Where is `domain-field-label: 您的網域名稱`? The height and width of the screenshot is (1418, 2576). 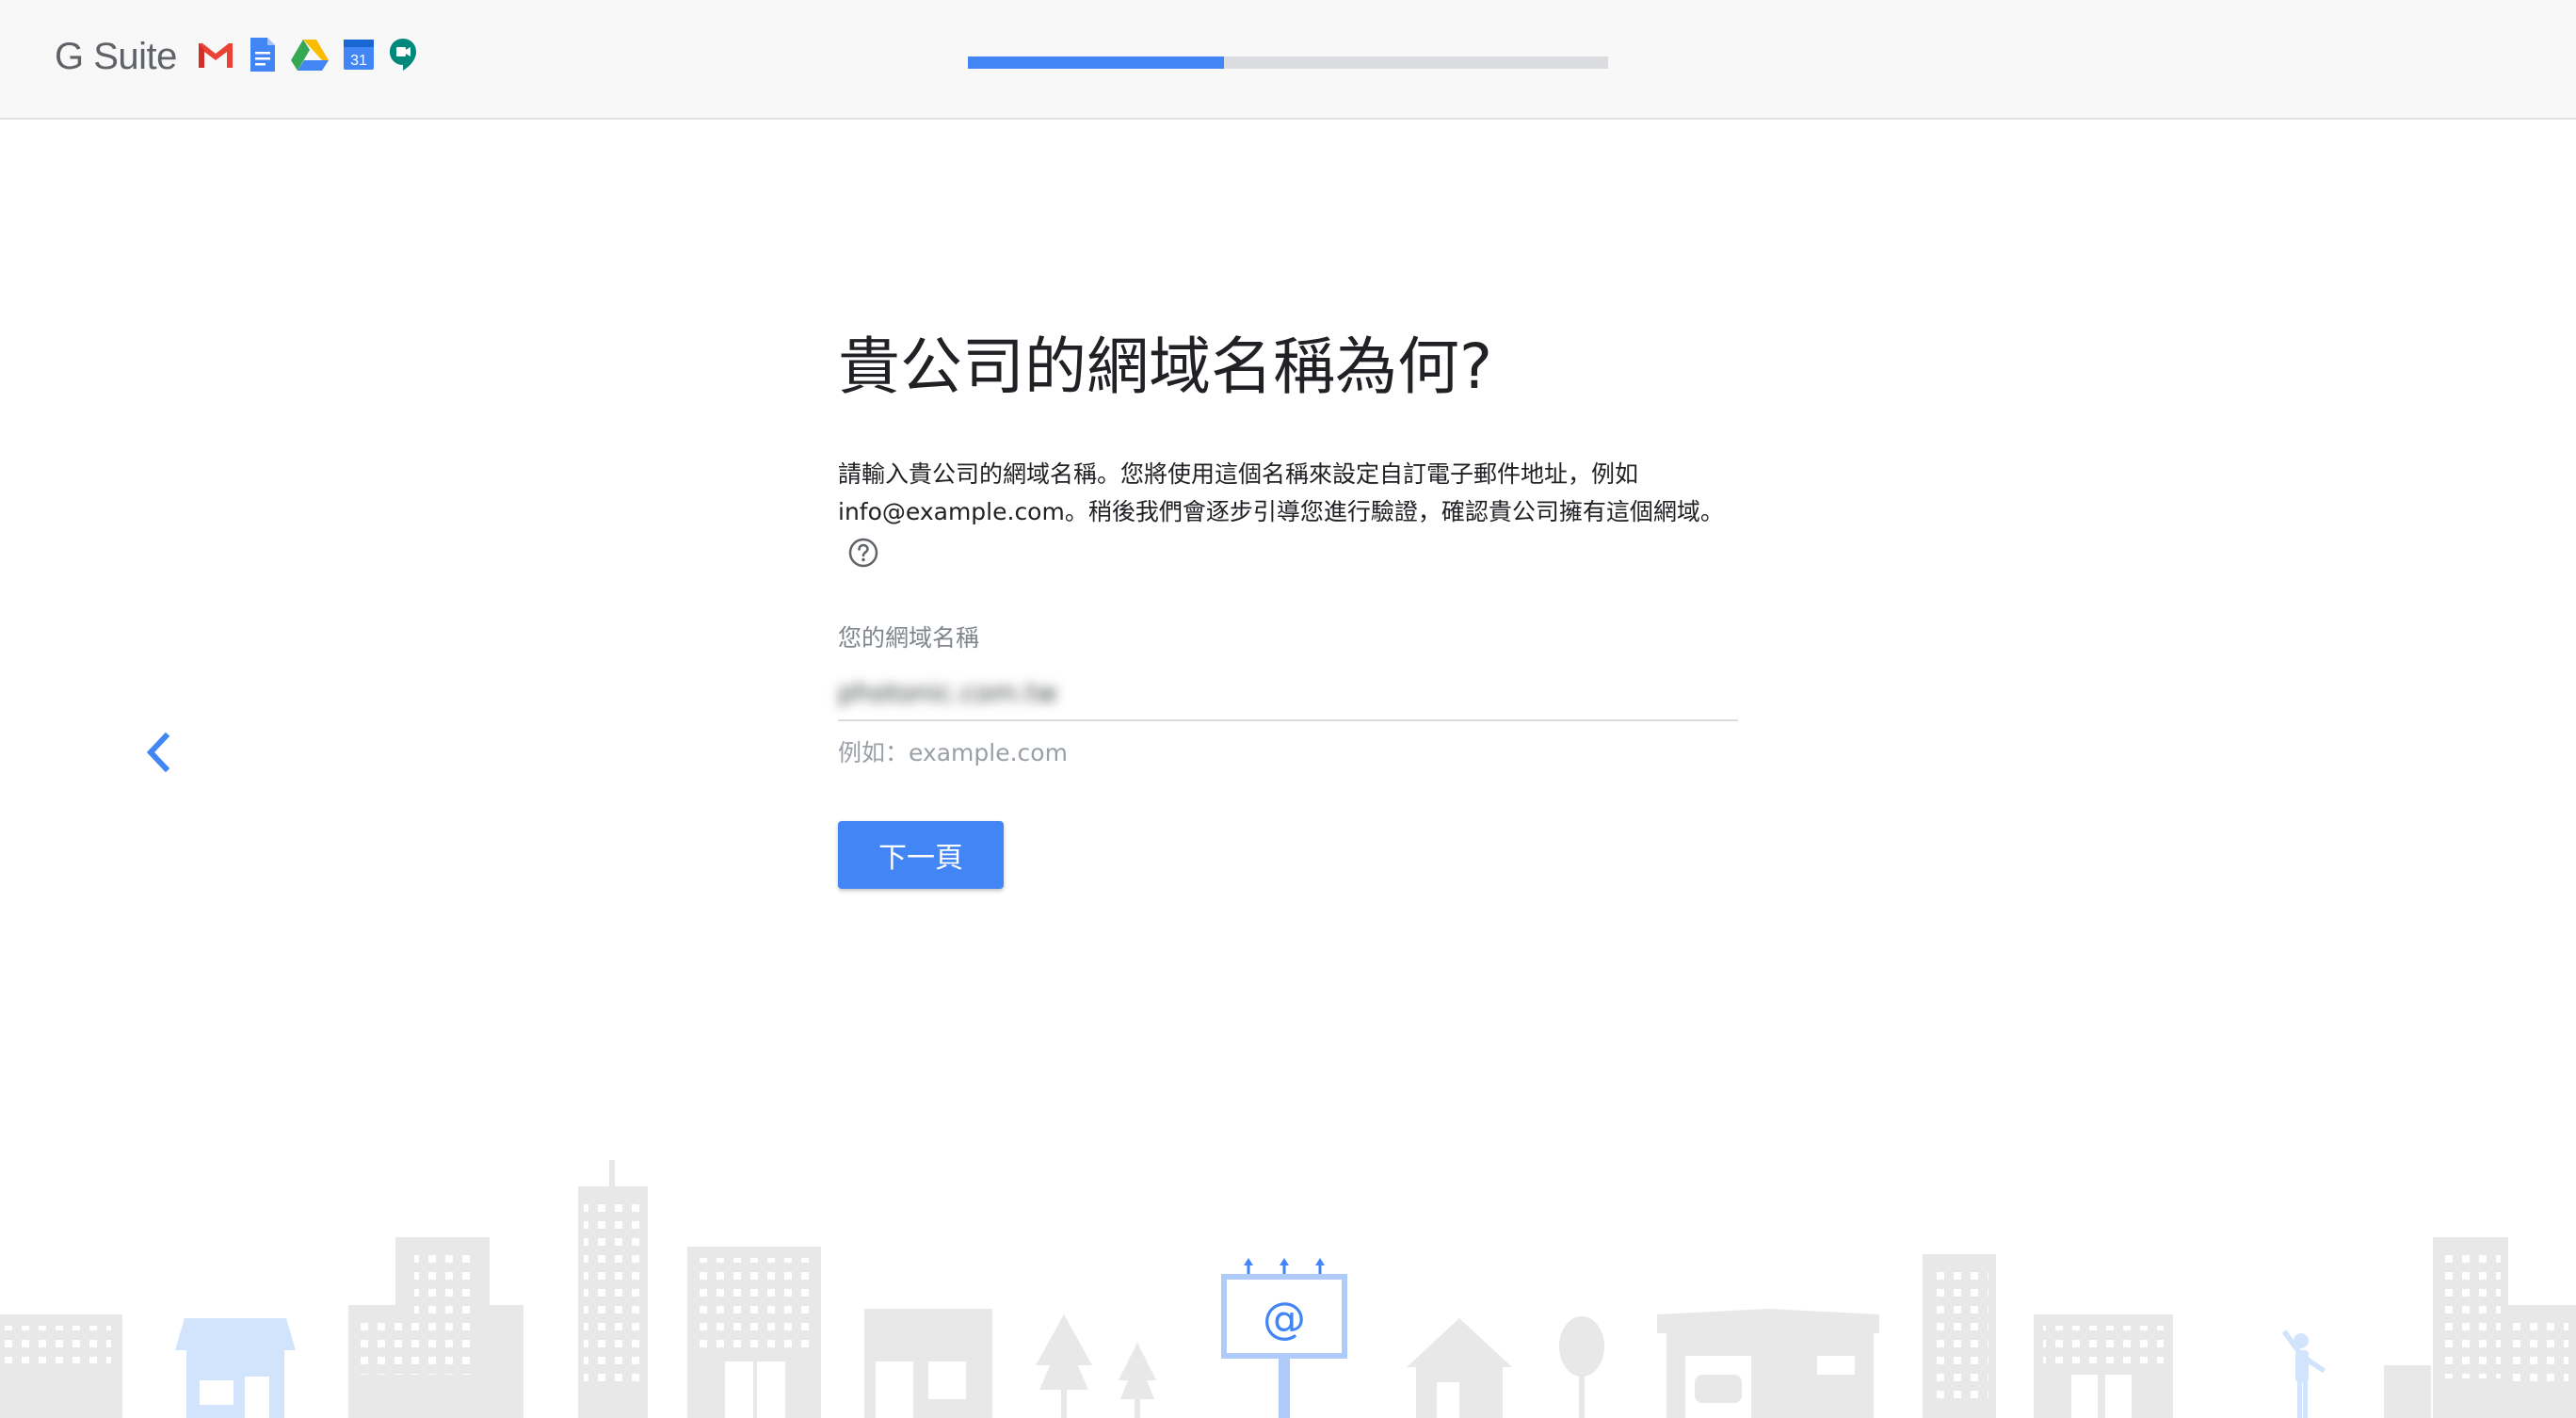
domain-field-label: 您的網域名稱 is located at coordinates (909, 638).